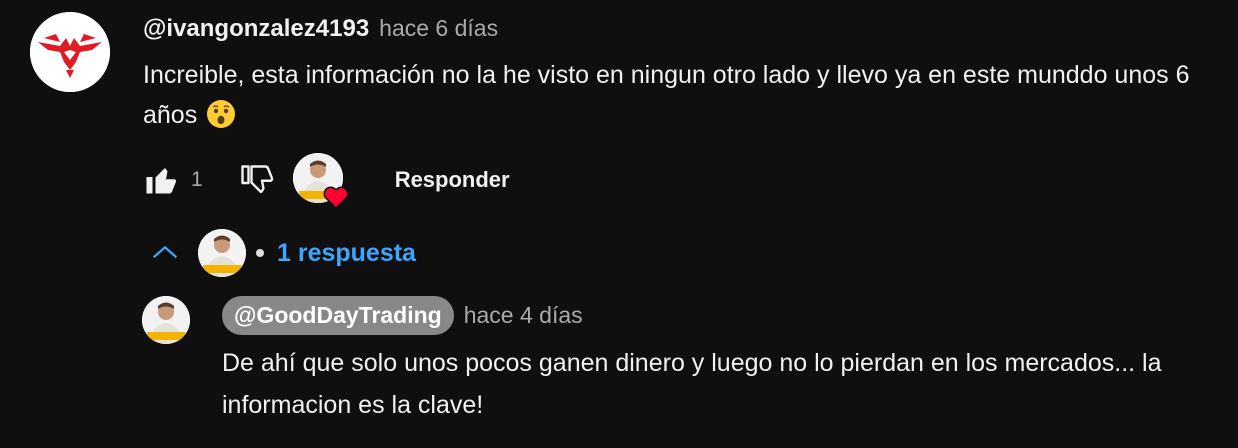  I want to click on reply-author-avatar, so click(166, 320).